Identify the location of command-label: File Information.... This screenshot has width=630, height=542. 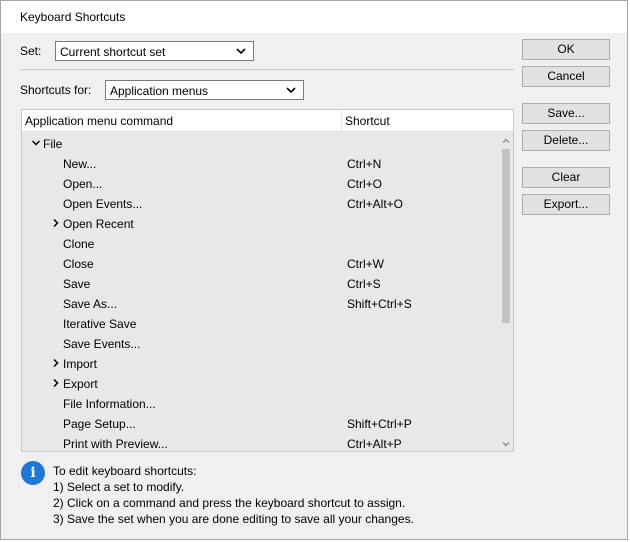
(109, 404).